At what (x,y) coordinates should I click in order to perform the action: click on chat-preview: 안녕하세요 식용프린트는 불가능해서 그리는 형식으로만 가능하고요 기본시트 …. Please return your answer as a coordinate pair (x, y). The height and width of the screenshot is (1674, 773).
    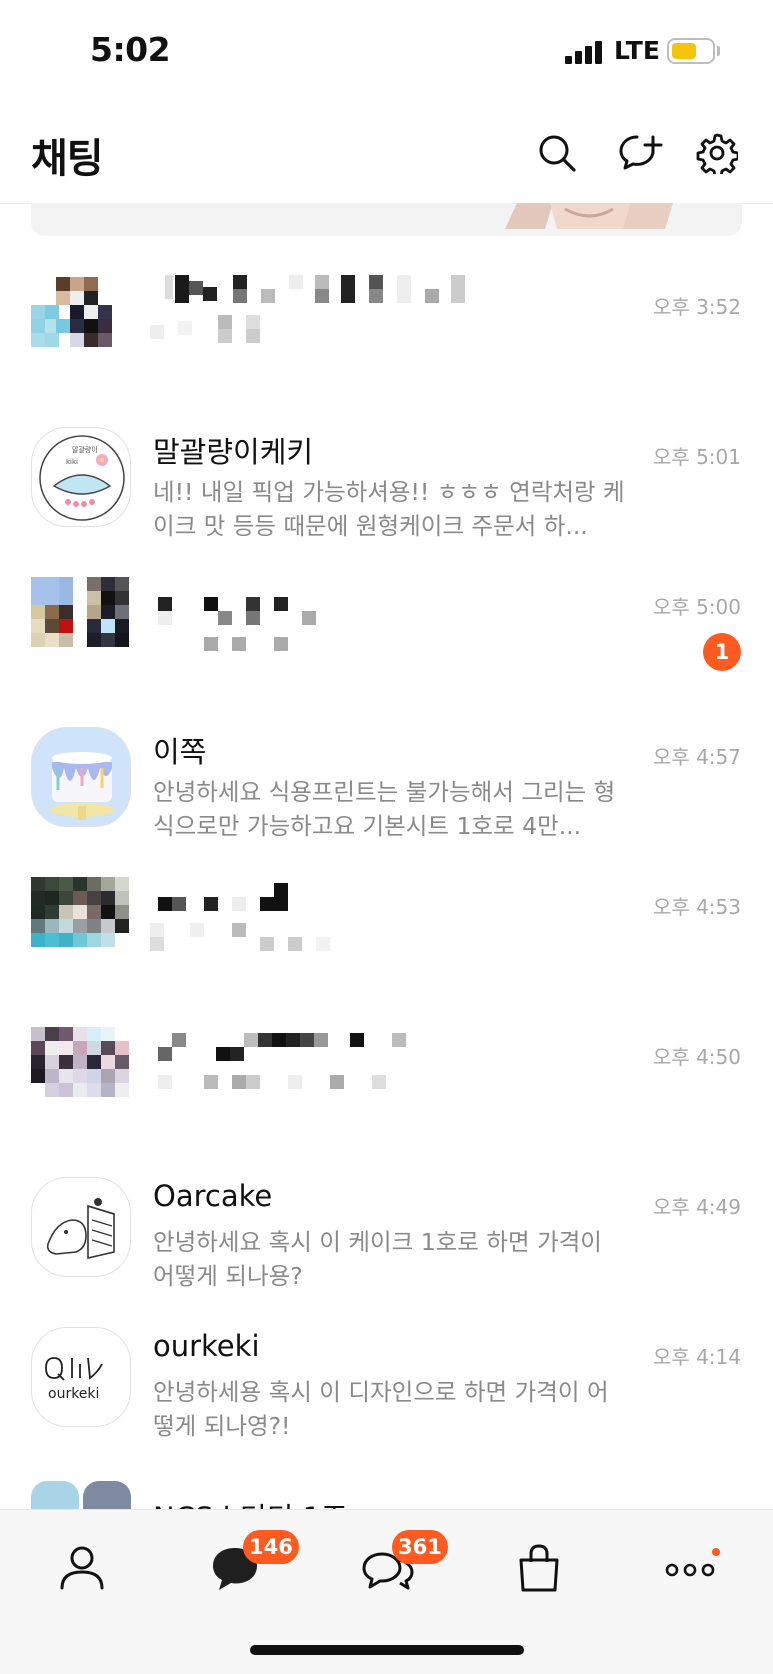
    Looking at the image, I should click on (384, 809).